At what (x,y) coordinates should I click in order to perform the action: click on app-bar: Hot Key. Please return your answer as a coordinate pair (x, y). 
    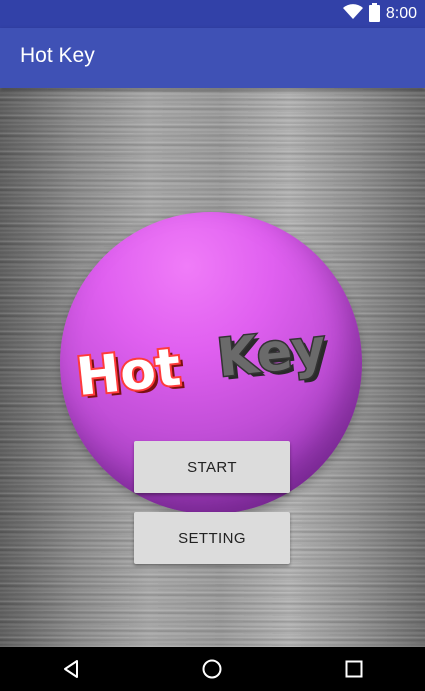
    Looking at the image, I should click on (212, 58).